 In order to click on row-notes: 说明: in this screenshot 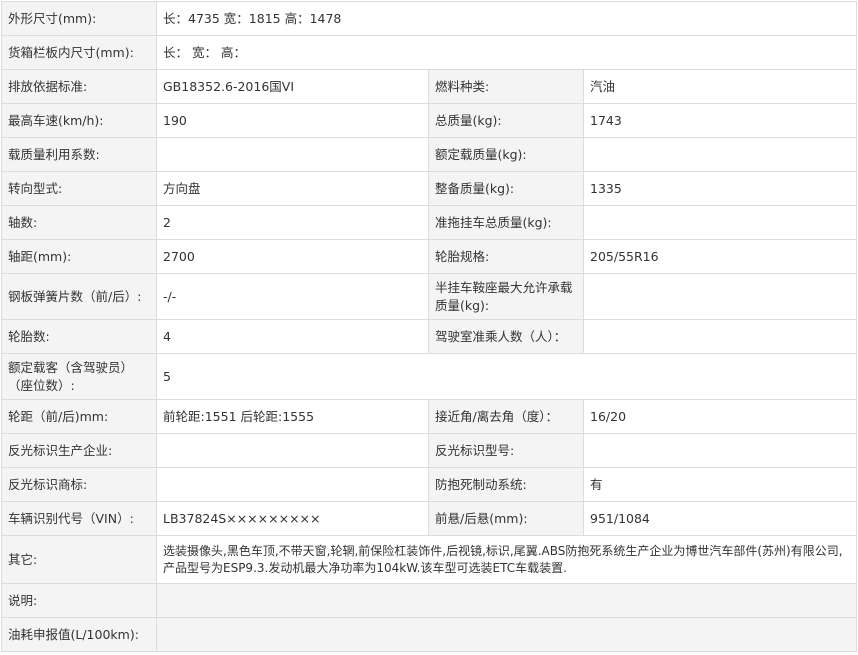, I will do `click(429, 600)`.